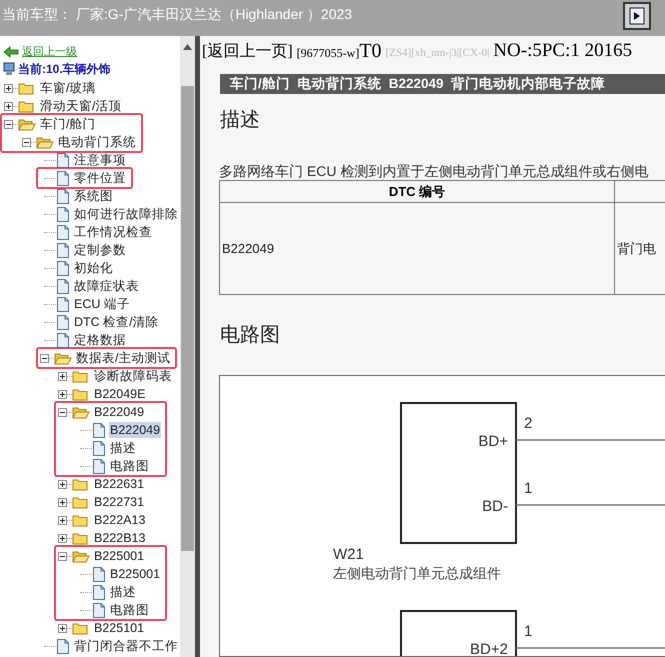 The image size is (665, 657). I want to click on scrollbar-thumb, so click(187, 318).